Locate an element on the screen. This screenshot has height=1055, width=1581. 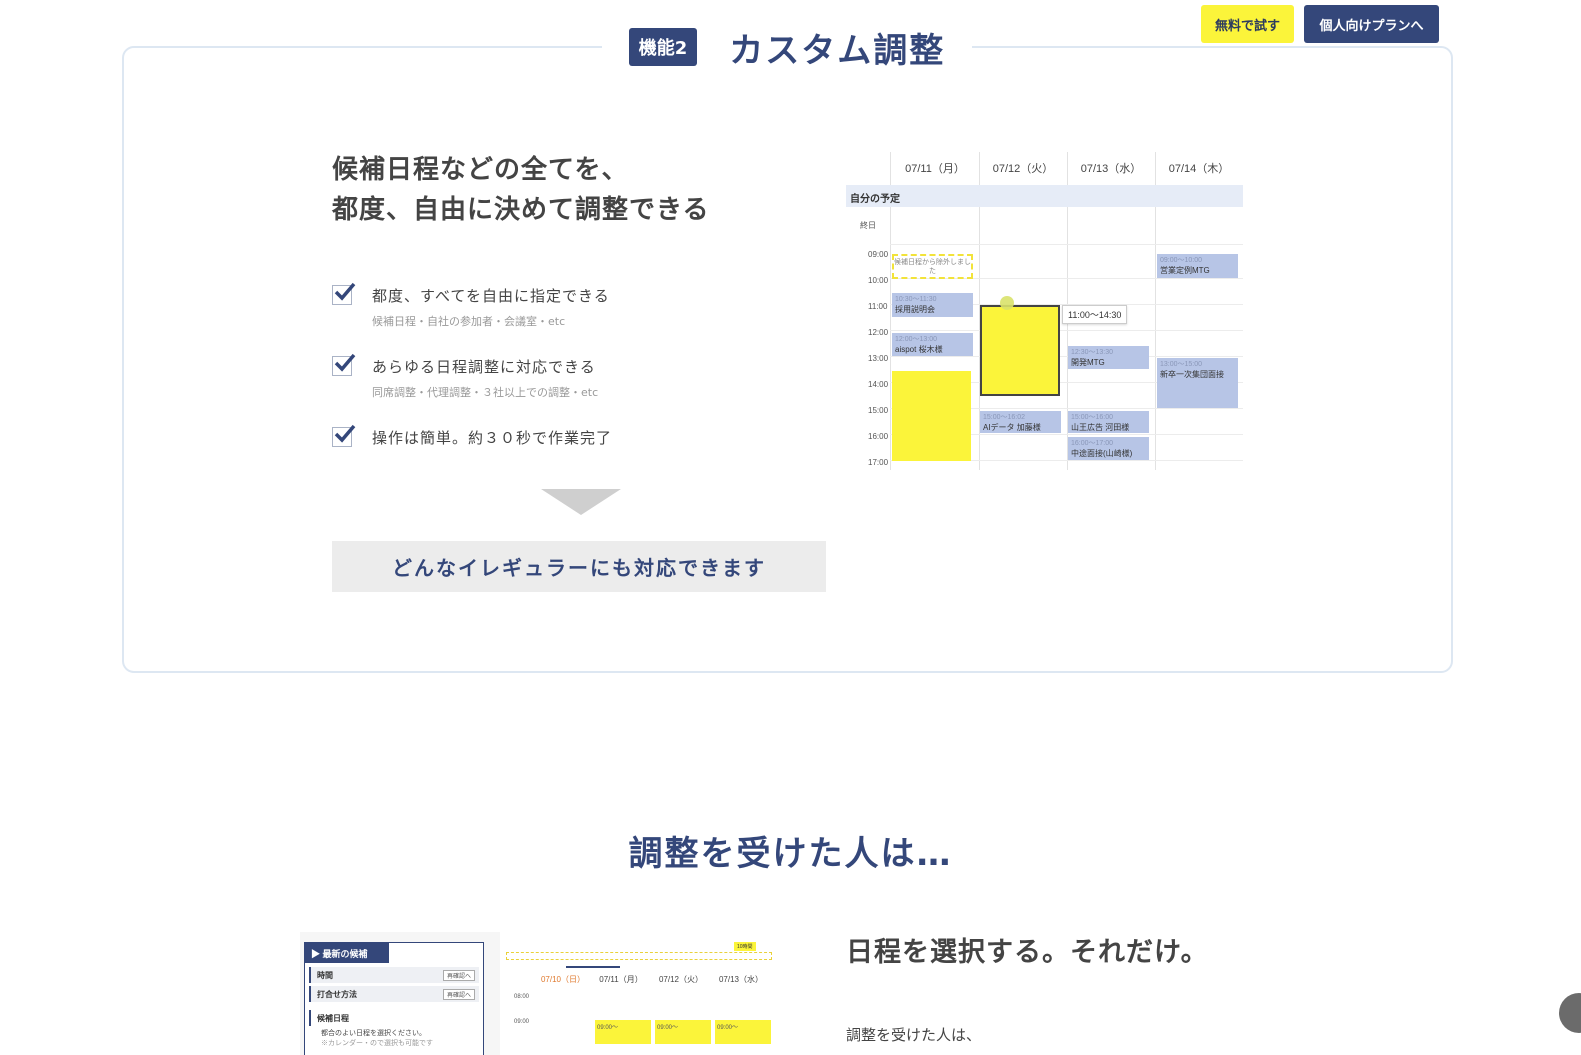
feature-header: 機能2 カスタム調整 is located at coordinates (787, 47).